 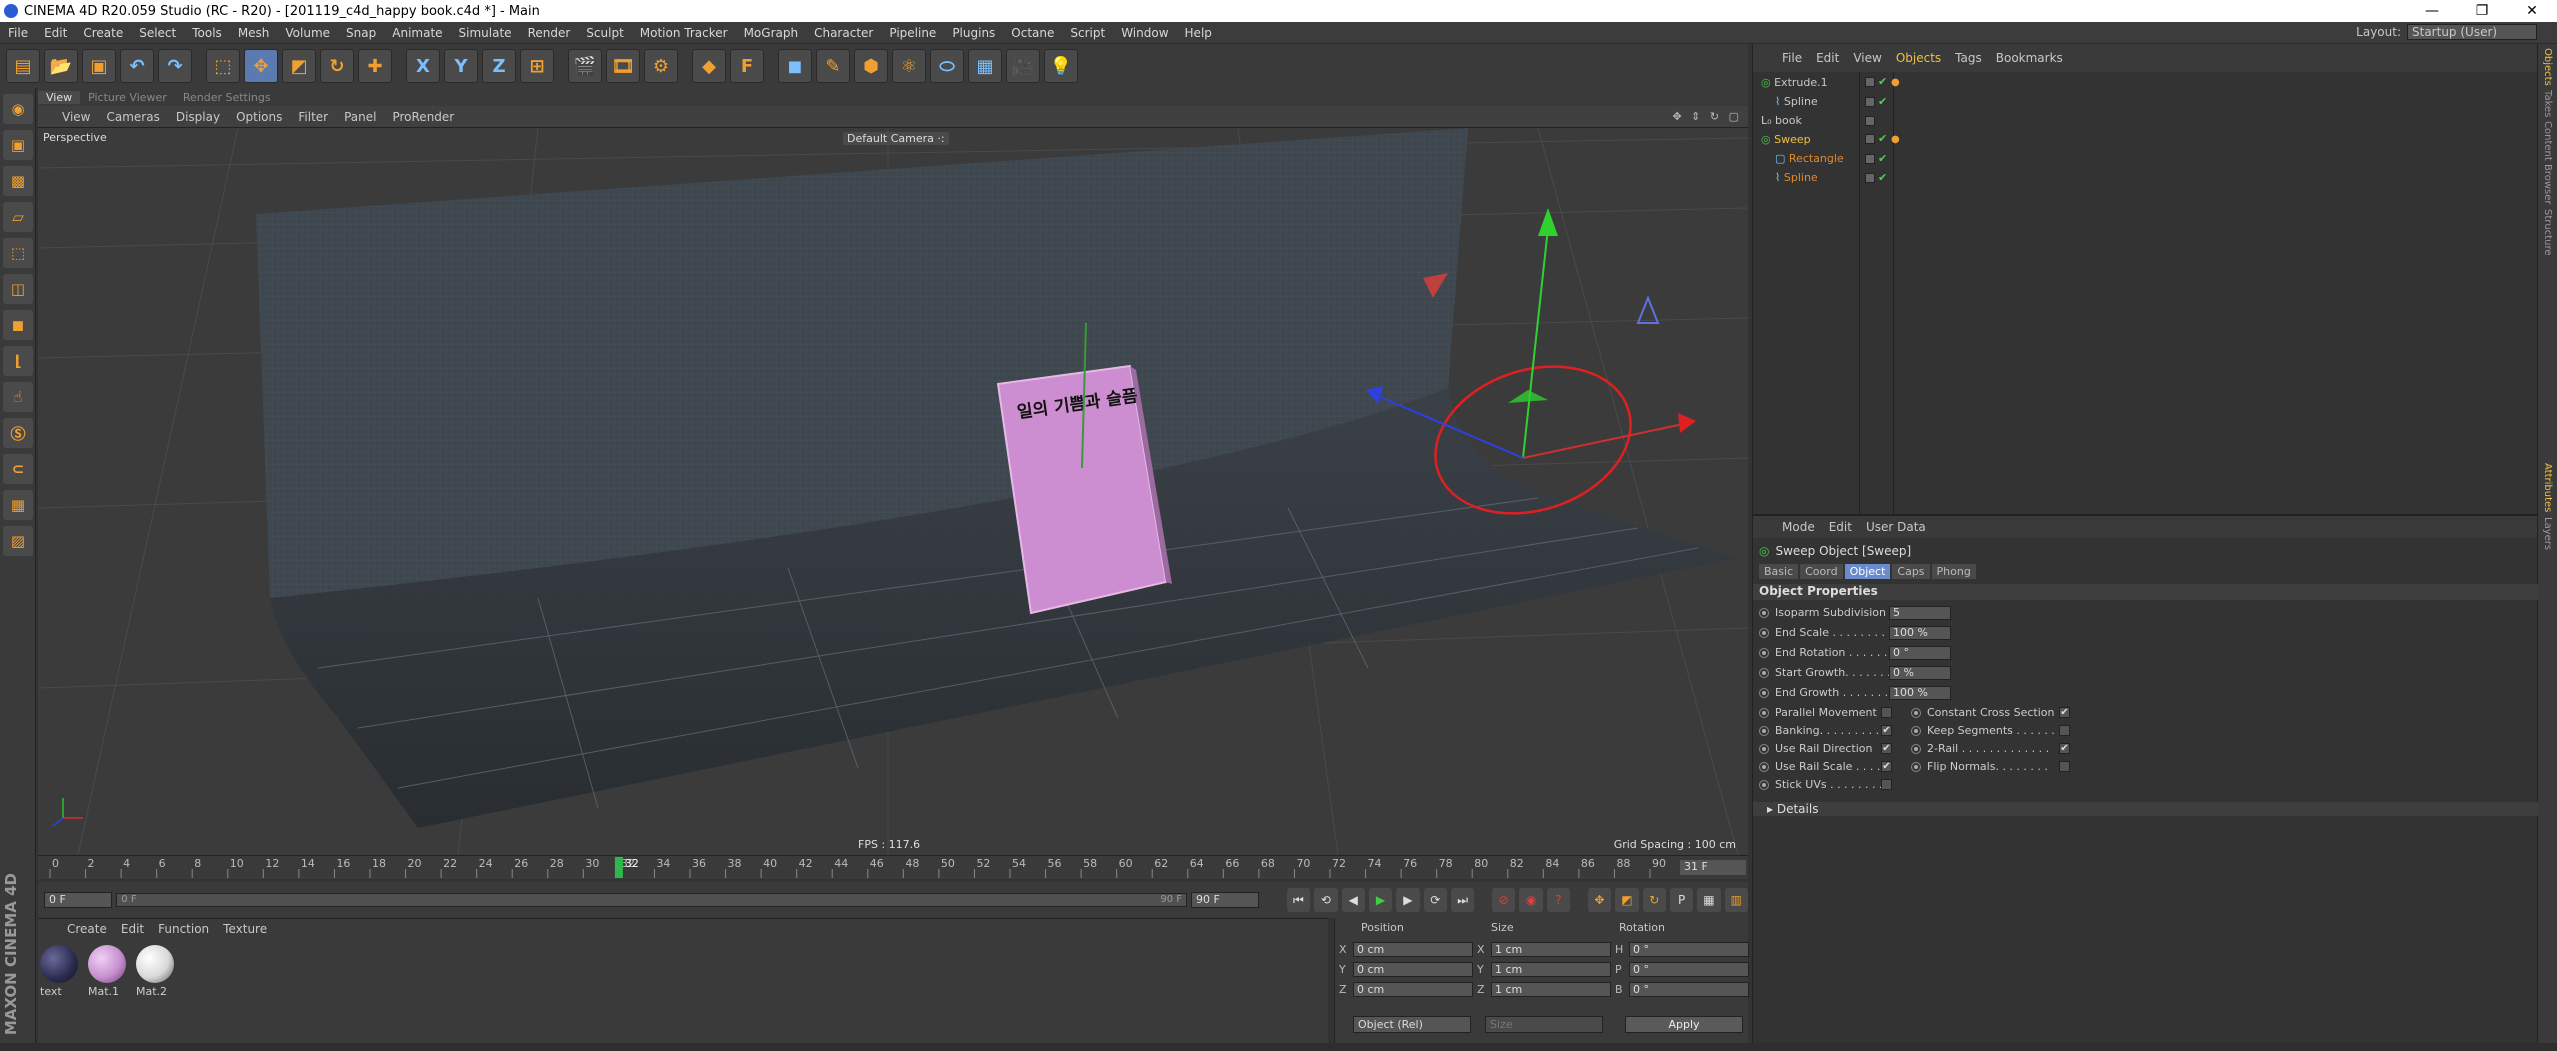 I want to click on use-rail-scale-checkbox: ✔, so click(x=1886, y=766).